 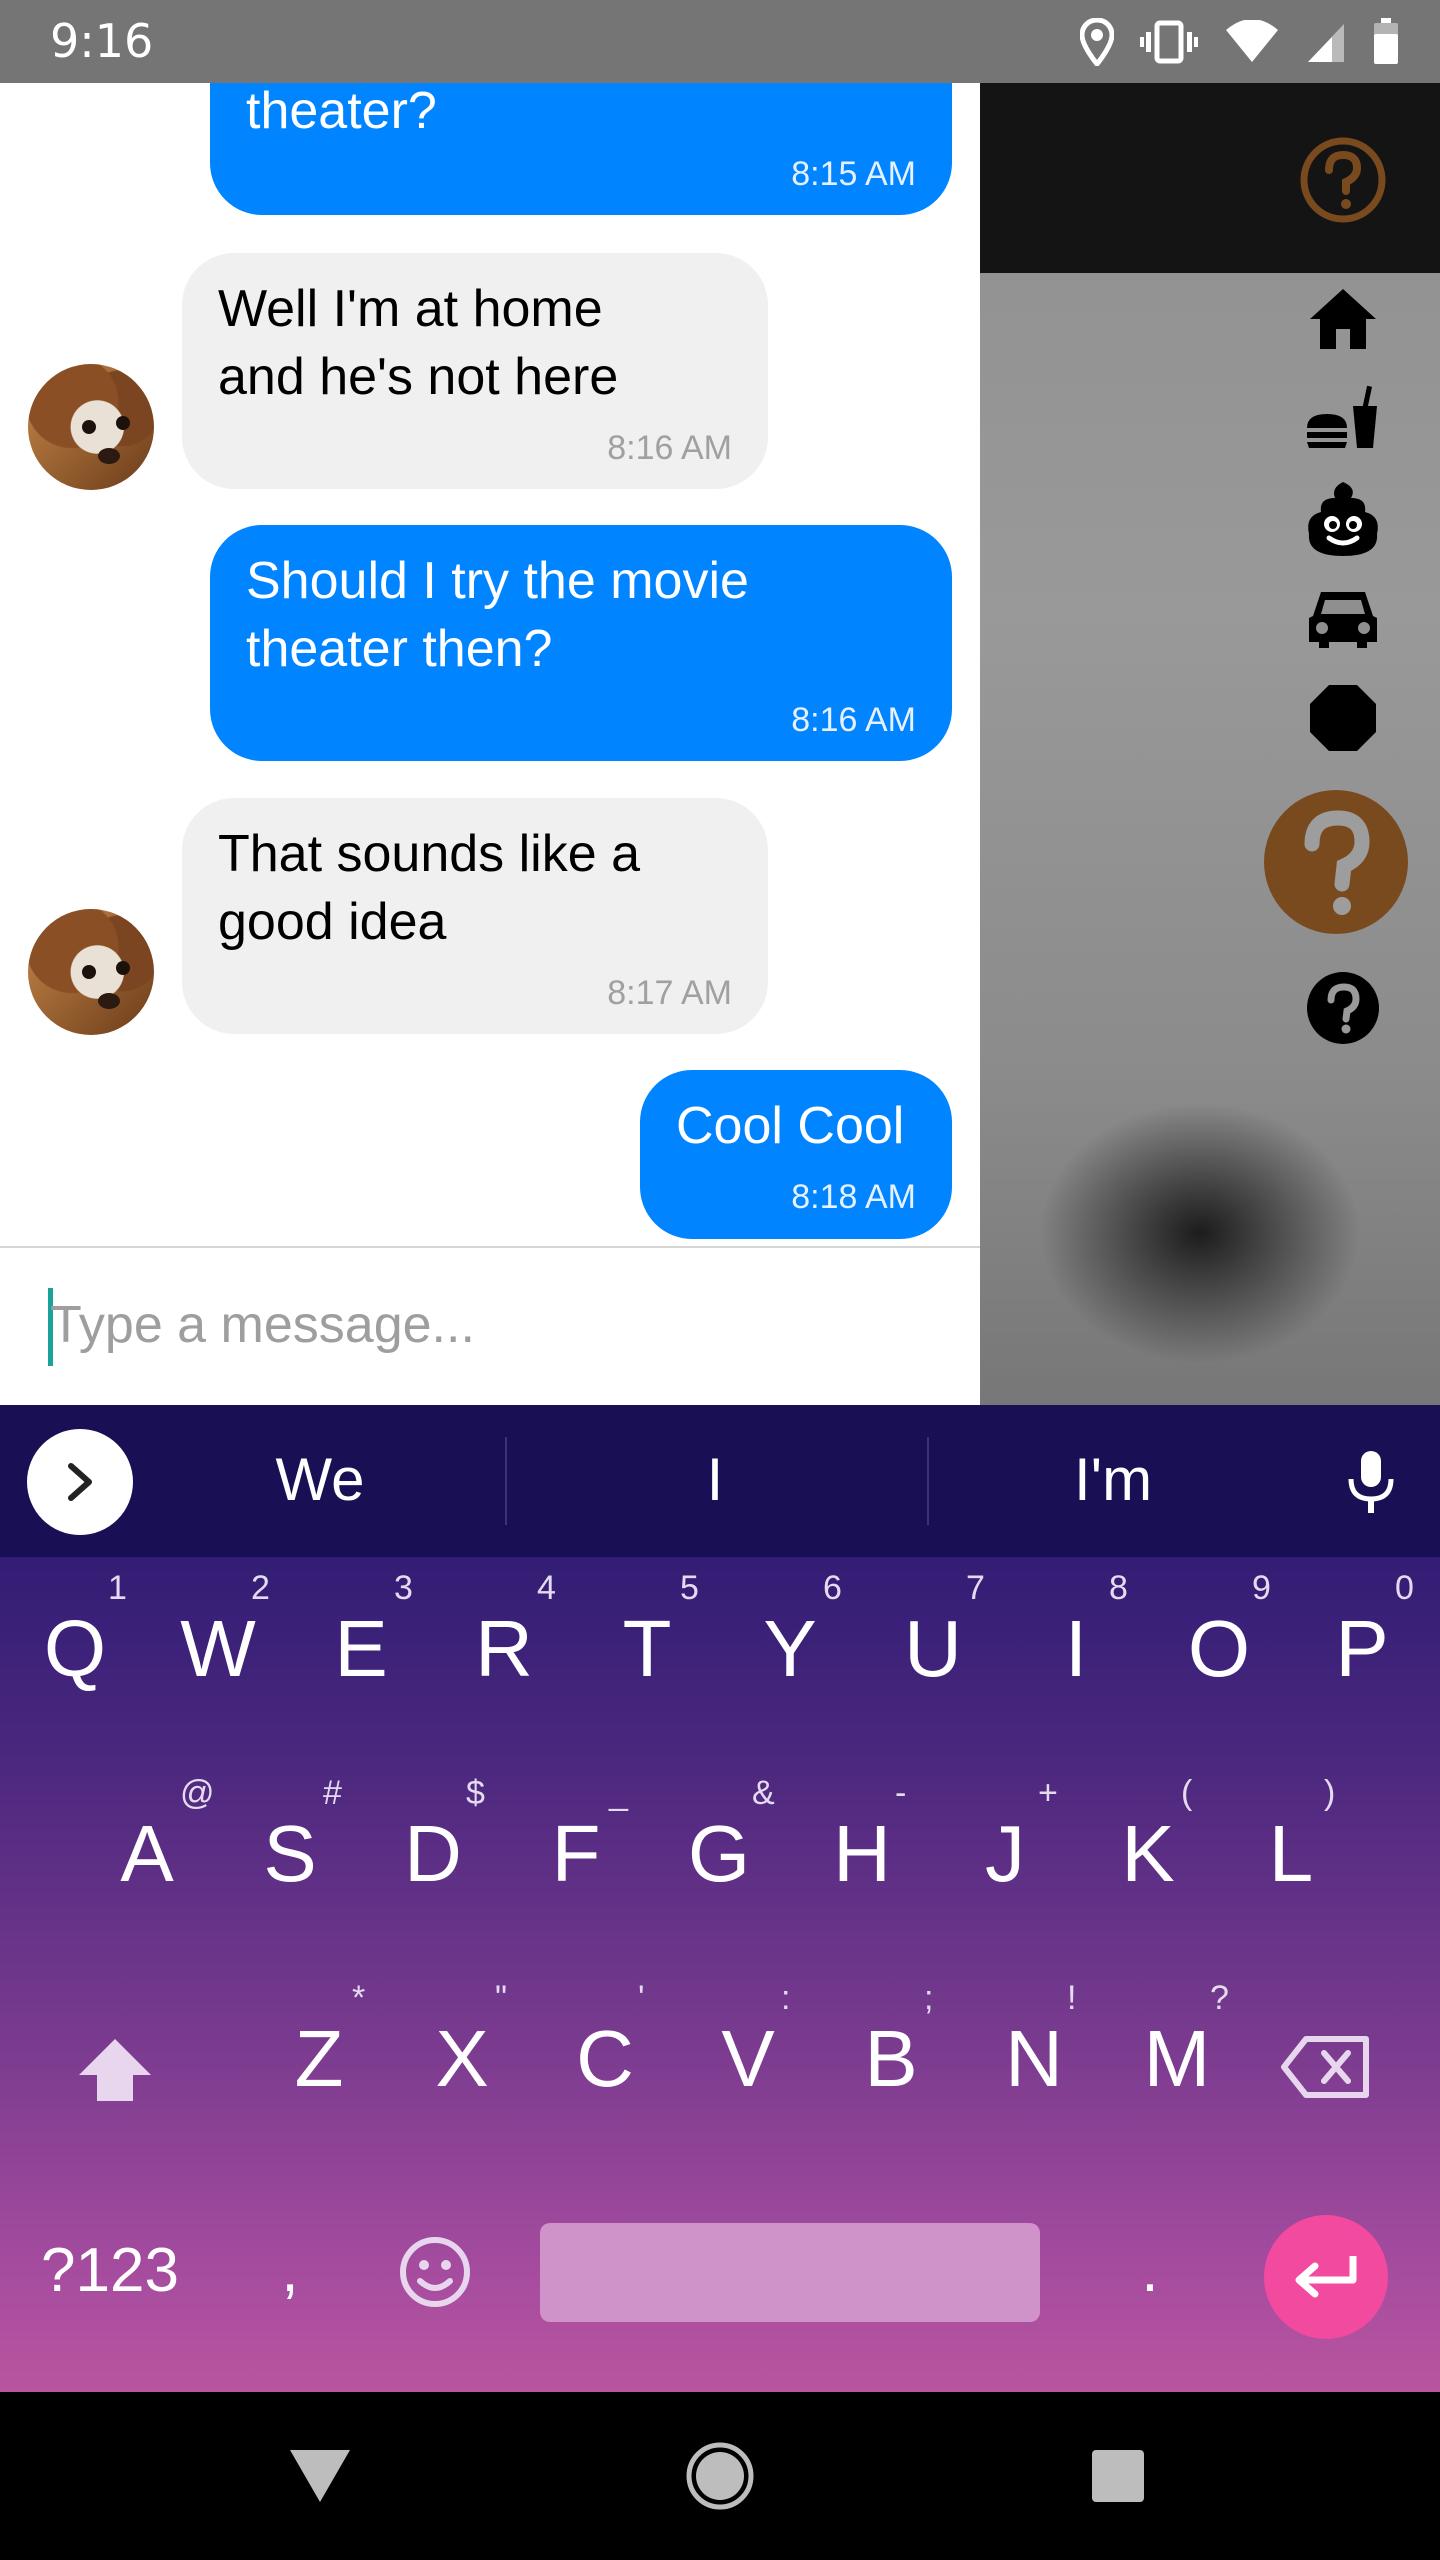 I want to click on key-hint: +, so click(x=1048, y=1793).